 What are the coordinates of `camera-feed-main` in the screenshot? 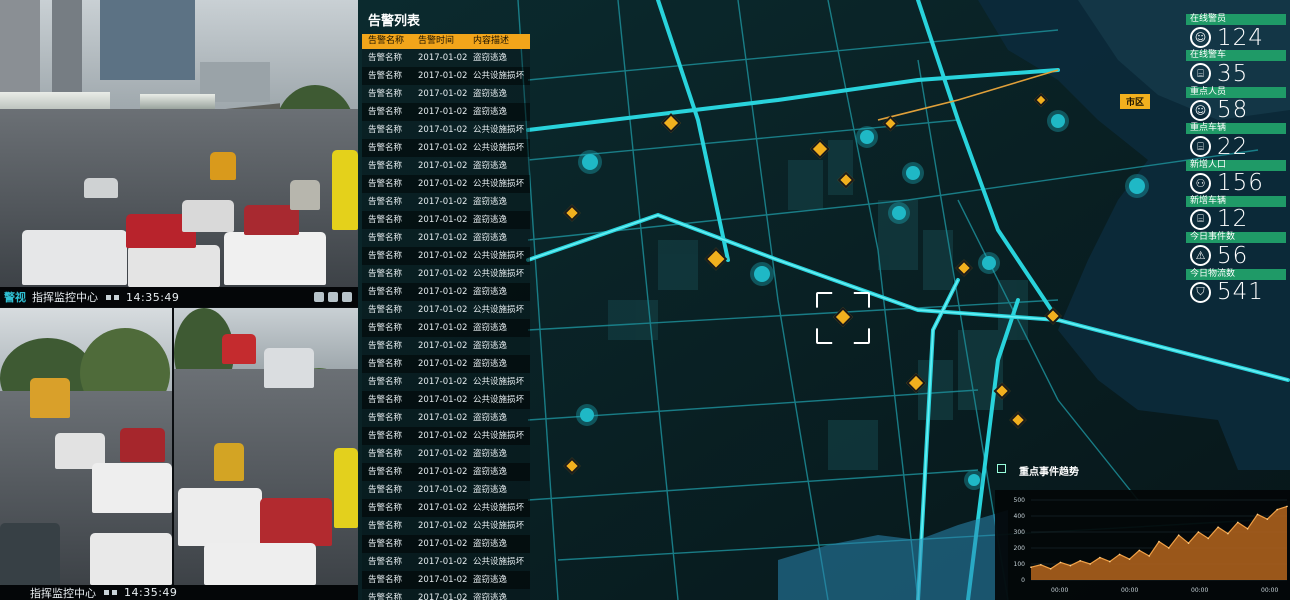 It's located at (179, 143).